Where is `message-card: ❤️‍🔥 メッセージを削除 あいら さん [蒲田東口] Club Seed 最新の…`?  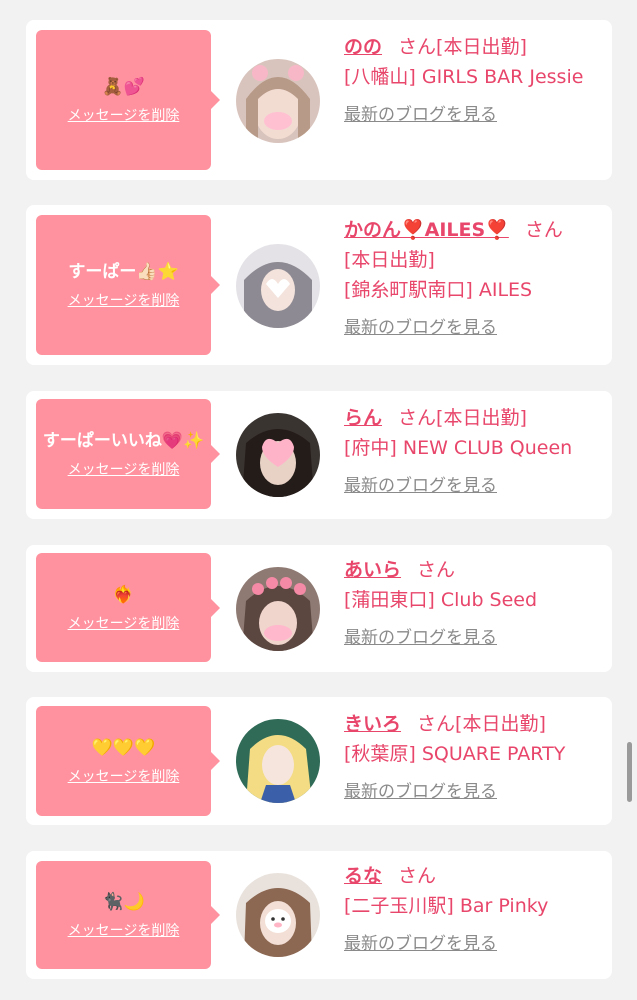 message-card: ❤️‍🔥 メッセージを削除 あいら さん [蒲田東口] Club Seed 最新の… is located at coordinates (319, 608).